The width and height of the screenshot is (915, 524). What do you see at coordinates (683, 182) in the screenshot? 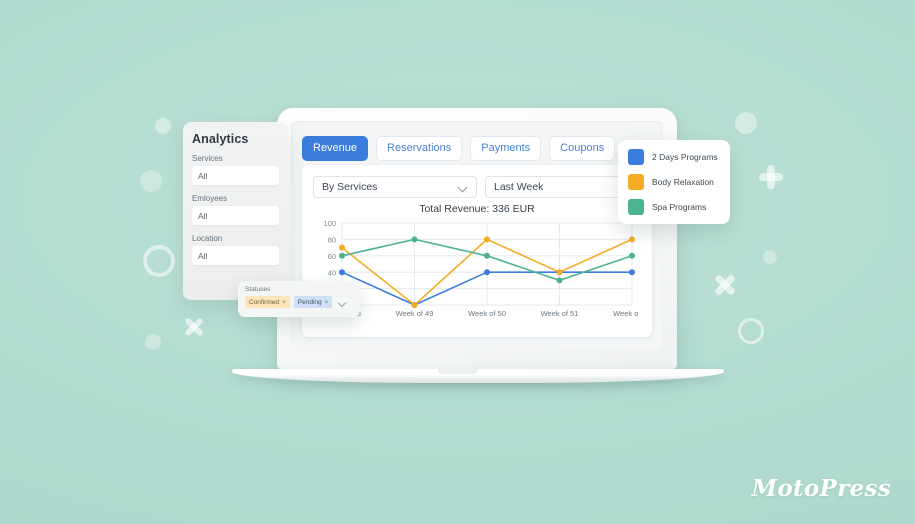
I see `legend-label: Body Relaxation` at bounding box center [683, 182].